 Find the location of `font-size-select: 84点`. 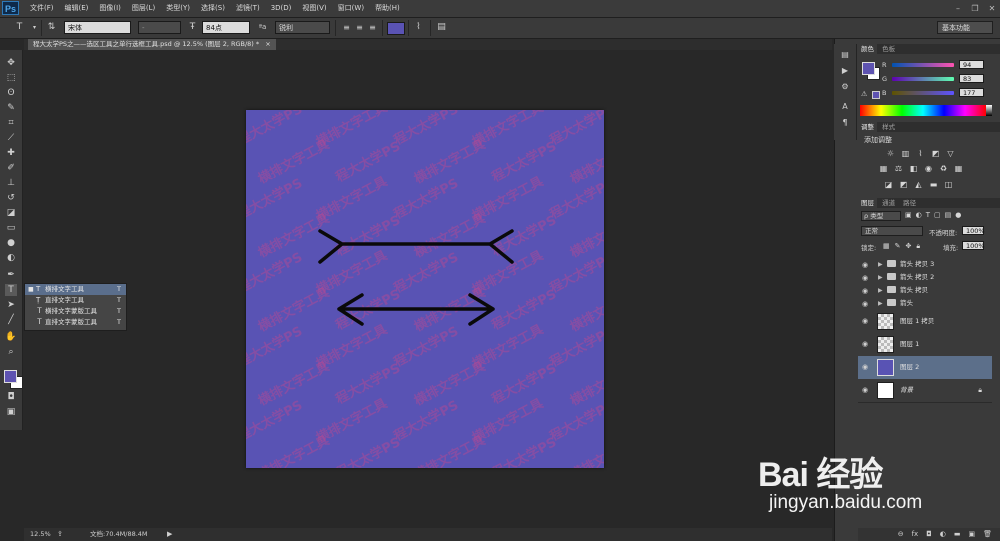

font-size-select: 84点 is located at coordinates (226, 27).